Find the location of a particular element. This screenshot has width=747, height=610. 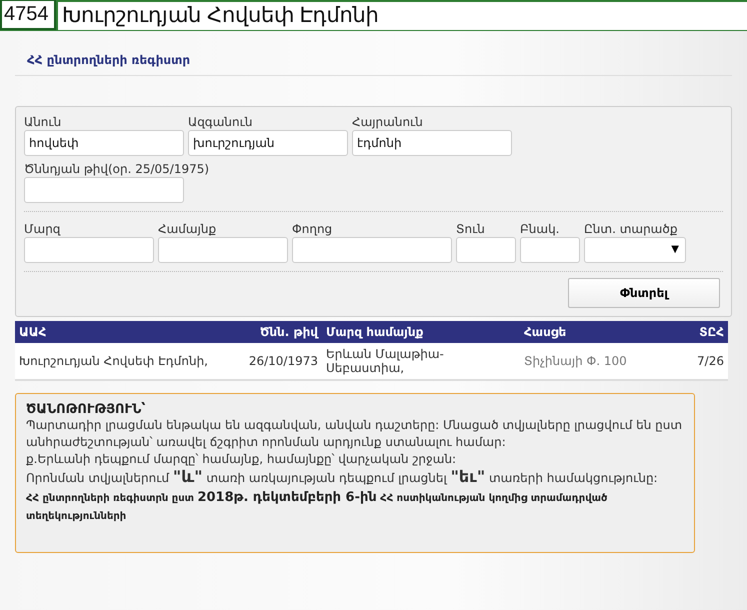

field-label: Ծննդյան թիվ(օր. 25/05/1975) is located at coordinates (117, 169).